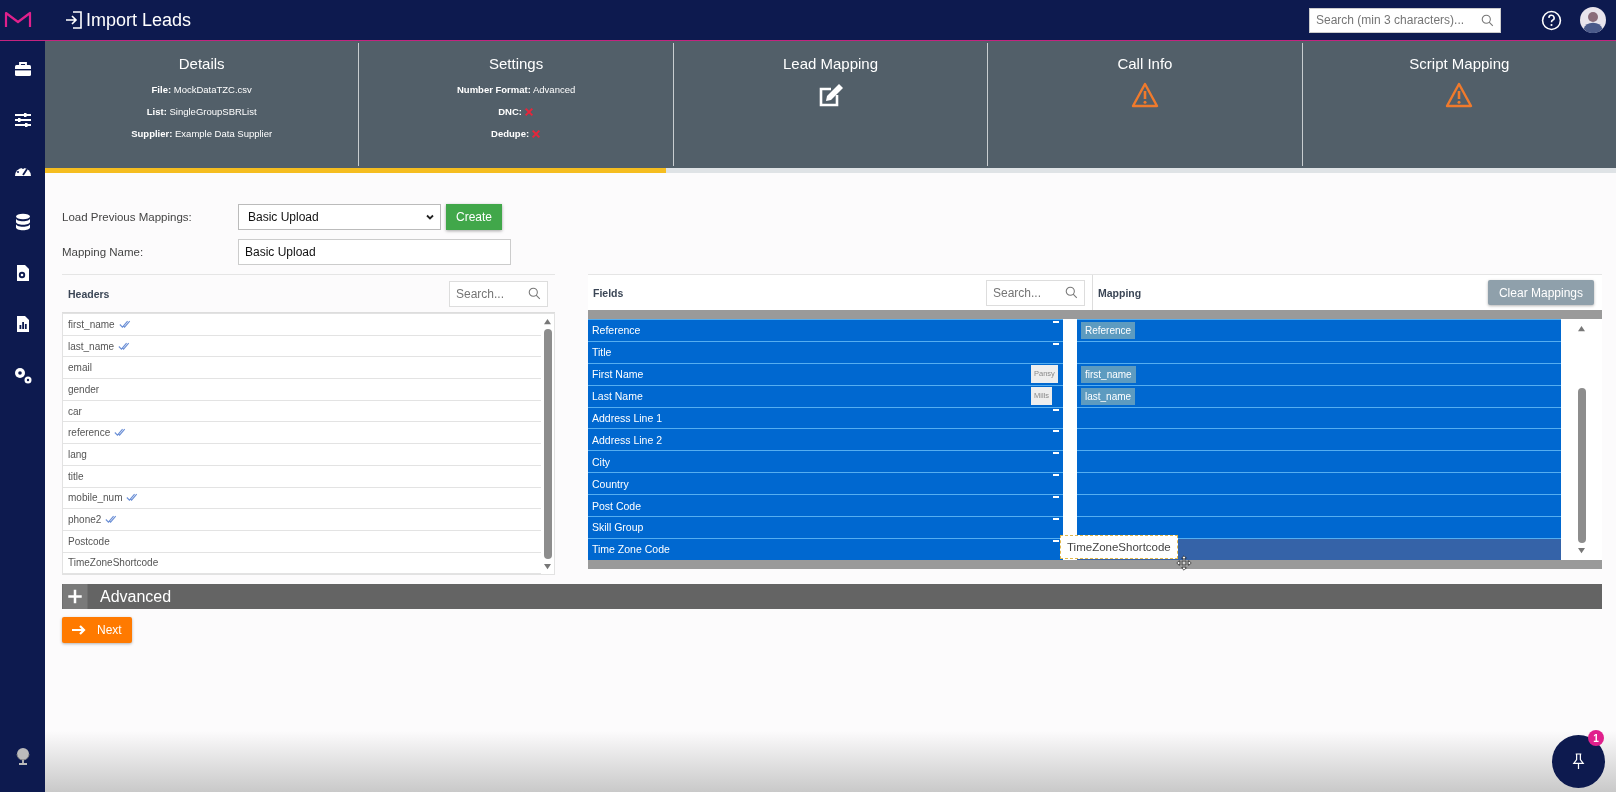  Describe the element at coordinates (825, 330) in the screenshot. I see `field-row: Reference` at that location.